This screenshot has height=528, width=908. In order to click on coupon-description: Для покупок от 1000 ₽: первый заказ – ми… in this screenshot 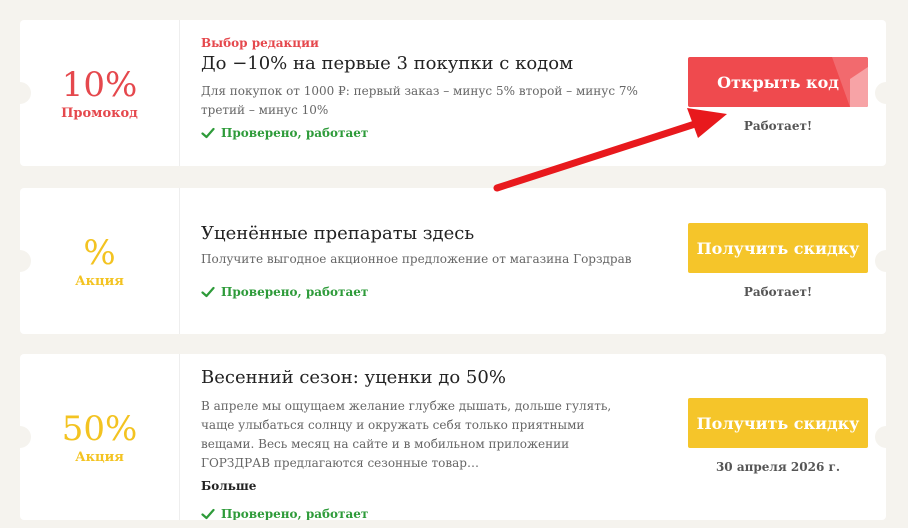, I will do `click(419, 100)`.